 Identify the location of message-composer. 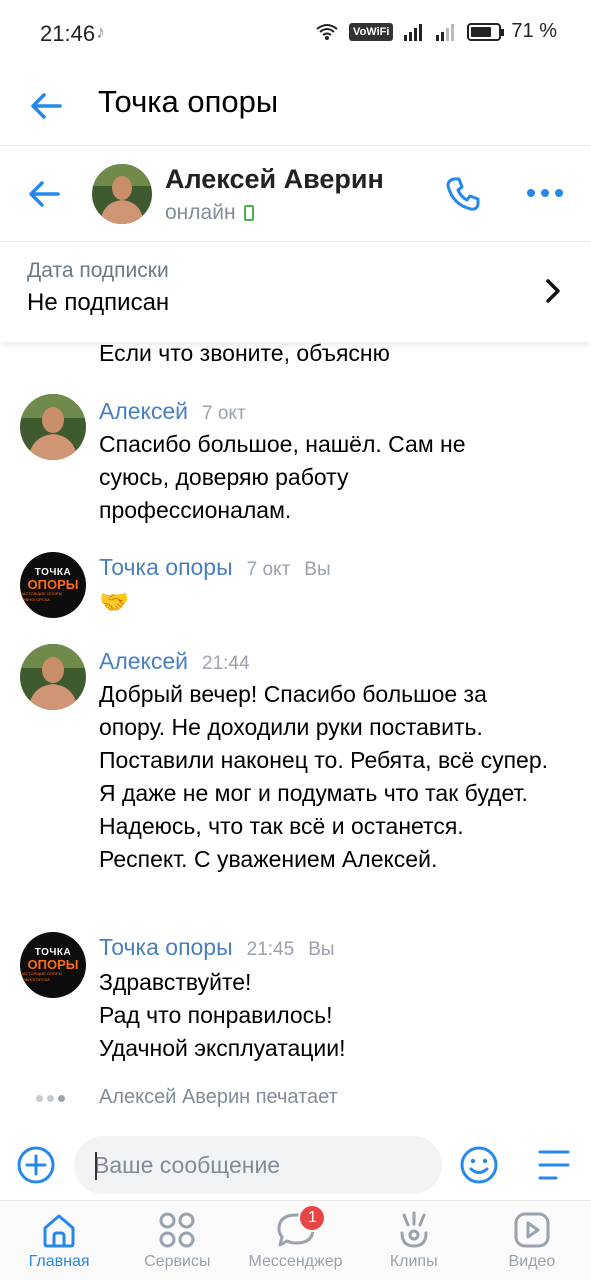
(295, 1164).